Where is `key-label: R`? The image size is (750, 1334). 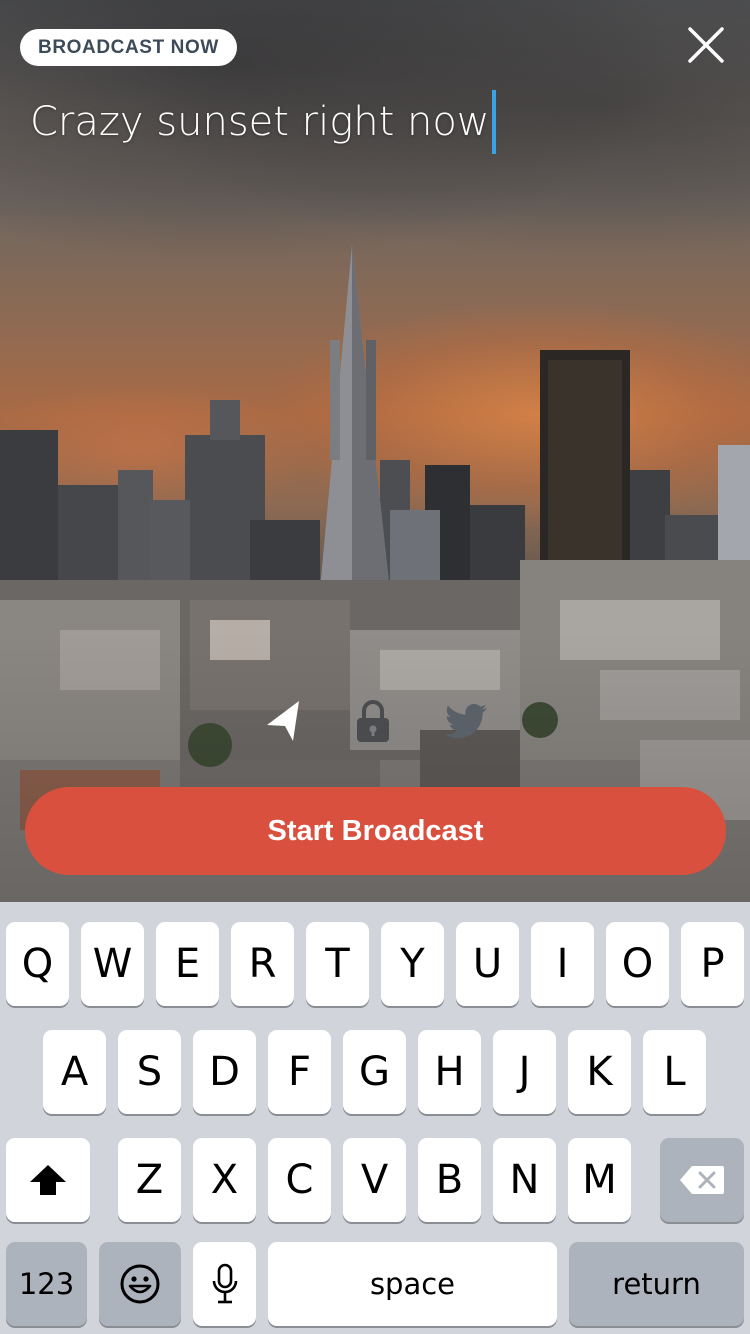
key-label: R is located at coordinates (262, 964).